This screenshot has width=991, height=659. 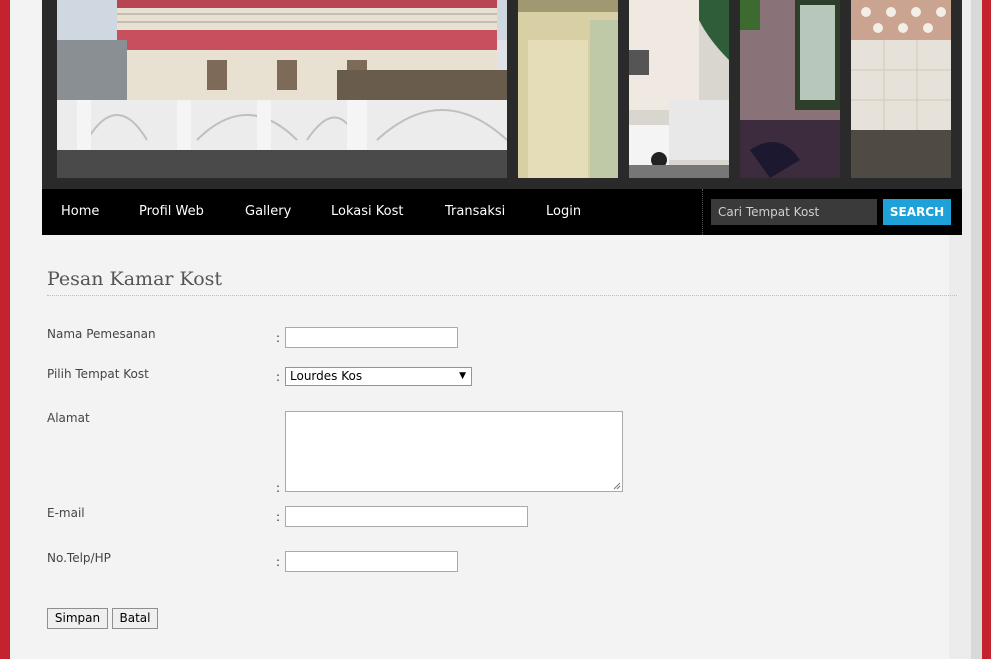 What do you see at coordinates (502, 282) in the screenshot?
I see `page-title: Pesan Kamar Kost` at bounding box center [502, 282].